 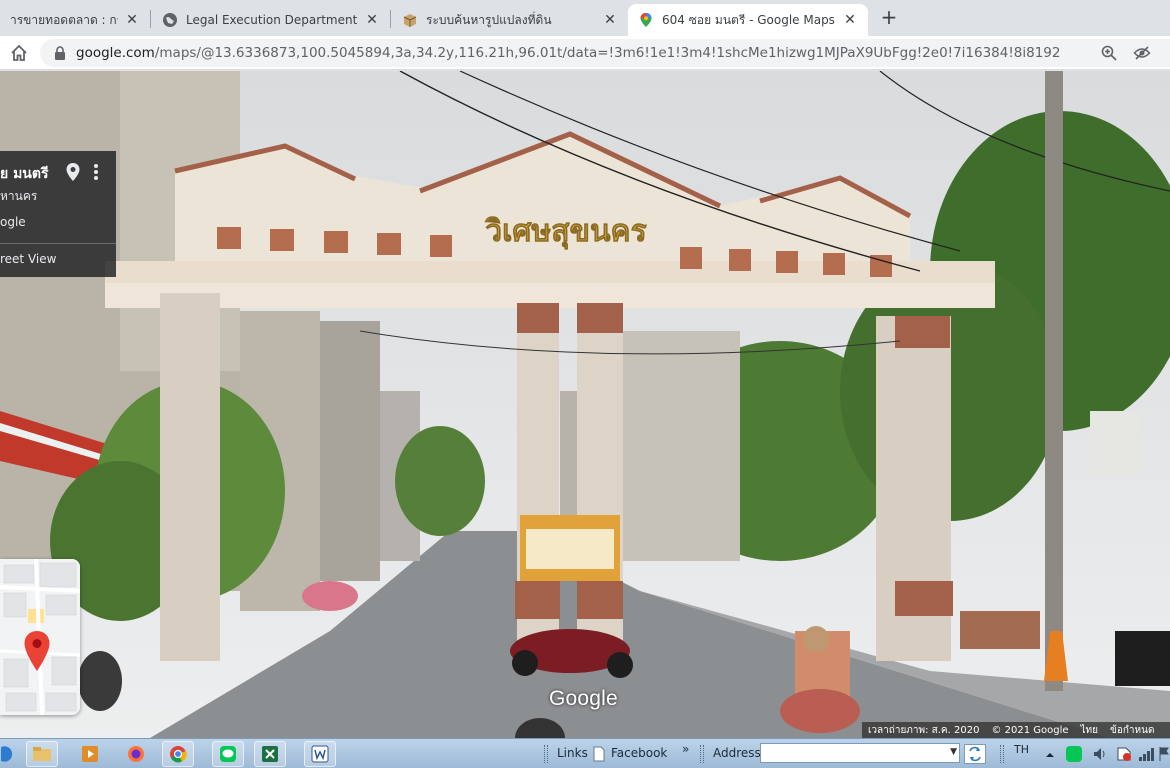 What do you see at coordinates (270, 754) in the screenshot?
I see `excel-icon` at bounding box center [270, 754].